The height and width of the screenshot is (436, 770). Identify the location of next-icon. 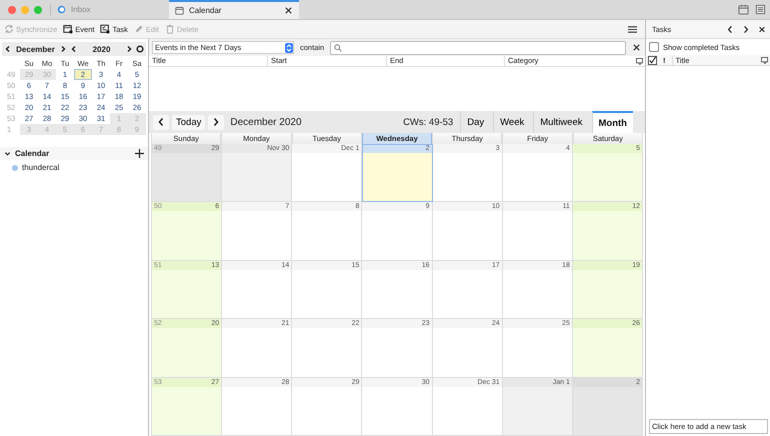
(746, 29).